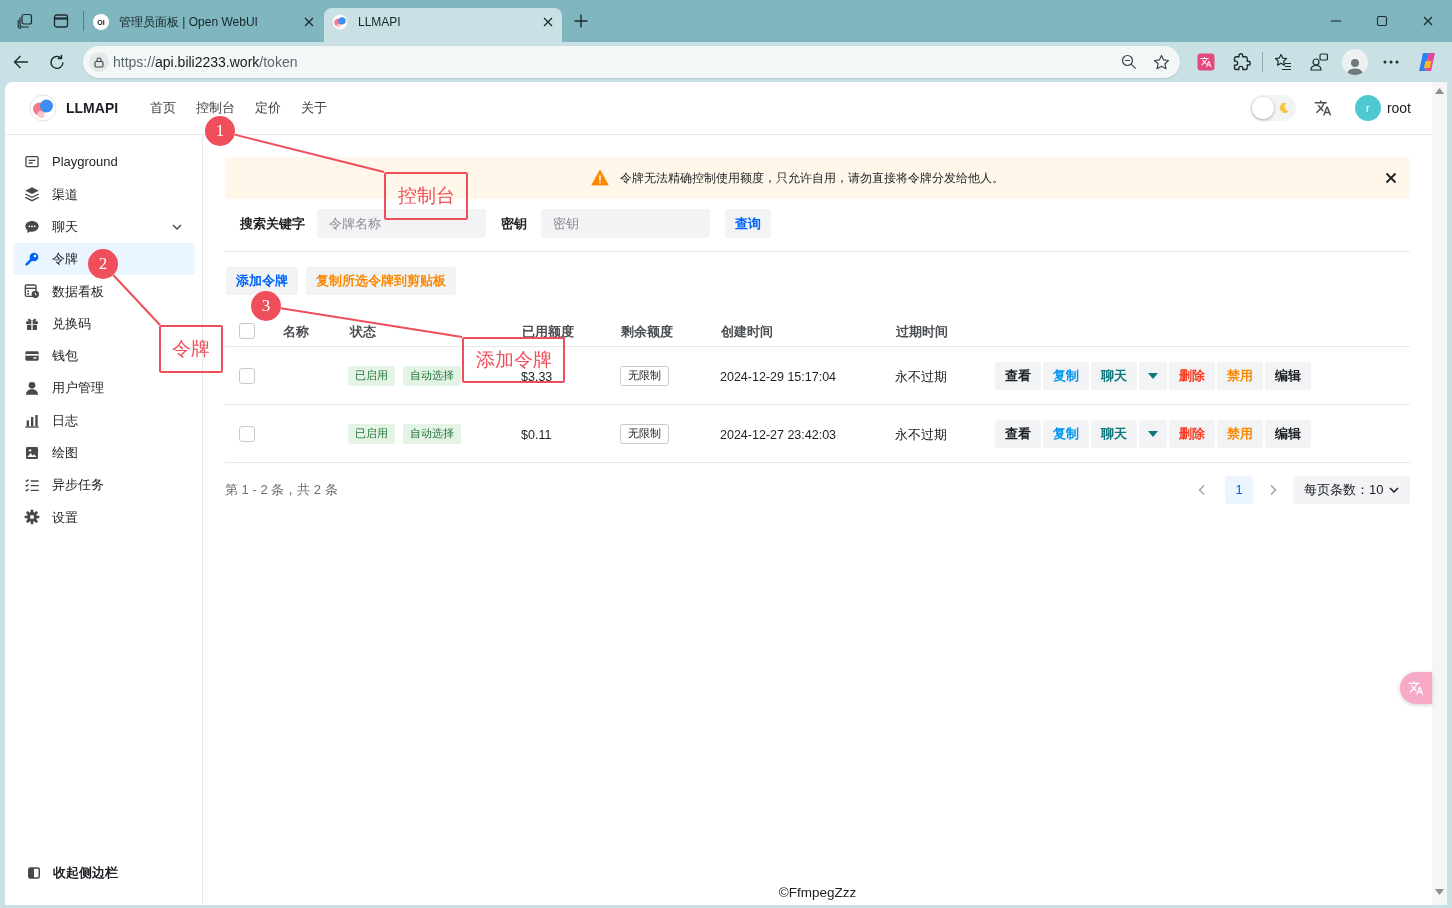  What do you see at coordinates (922, 331) in the screenshot?
I see `column-header: 过期时间` at bounding box center [922, 331].